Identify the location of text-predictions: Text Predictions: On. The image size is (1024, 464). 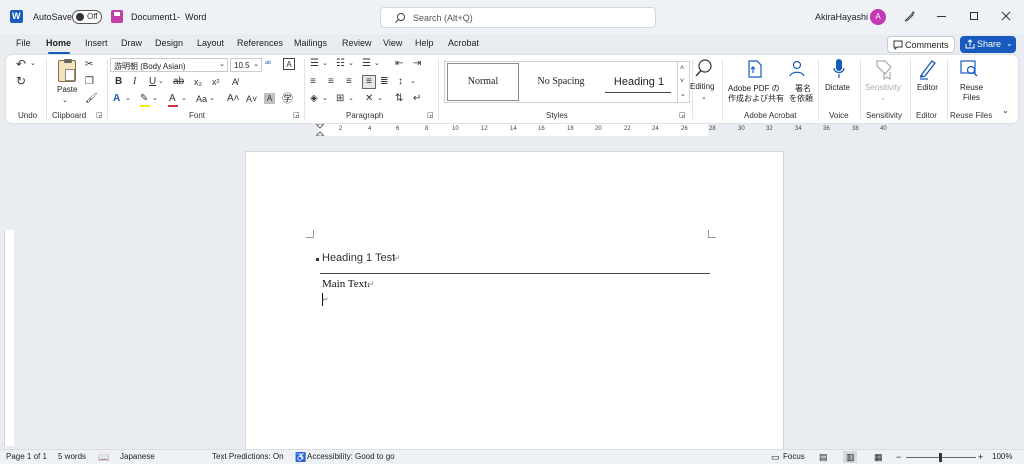
(248, 456).